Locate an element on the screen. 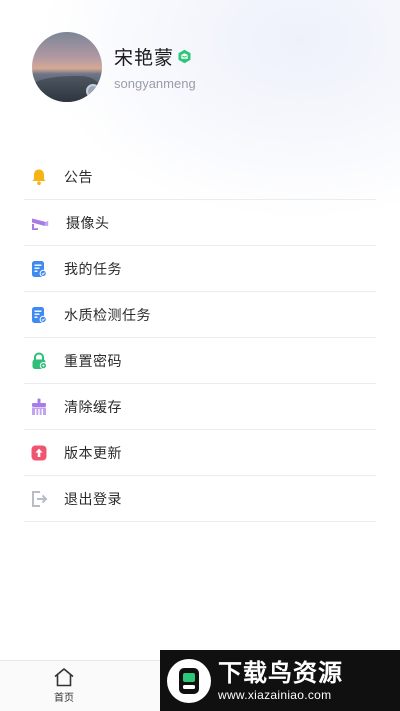  menu-item-label: 版本更新 is located at coordinates (93, 453).